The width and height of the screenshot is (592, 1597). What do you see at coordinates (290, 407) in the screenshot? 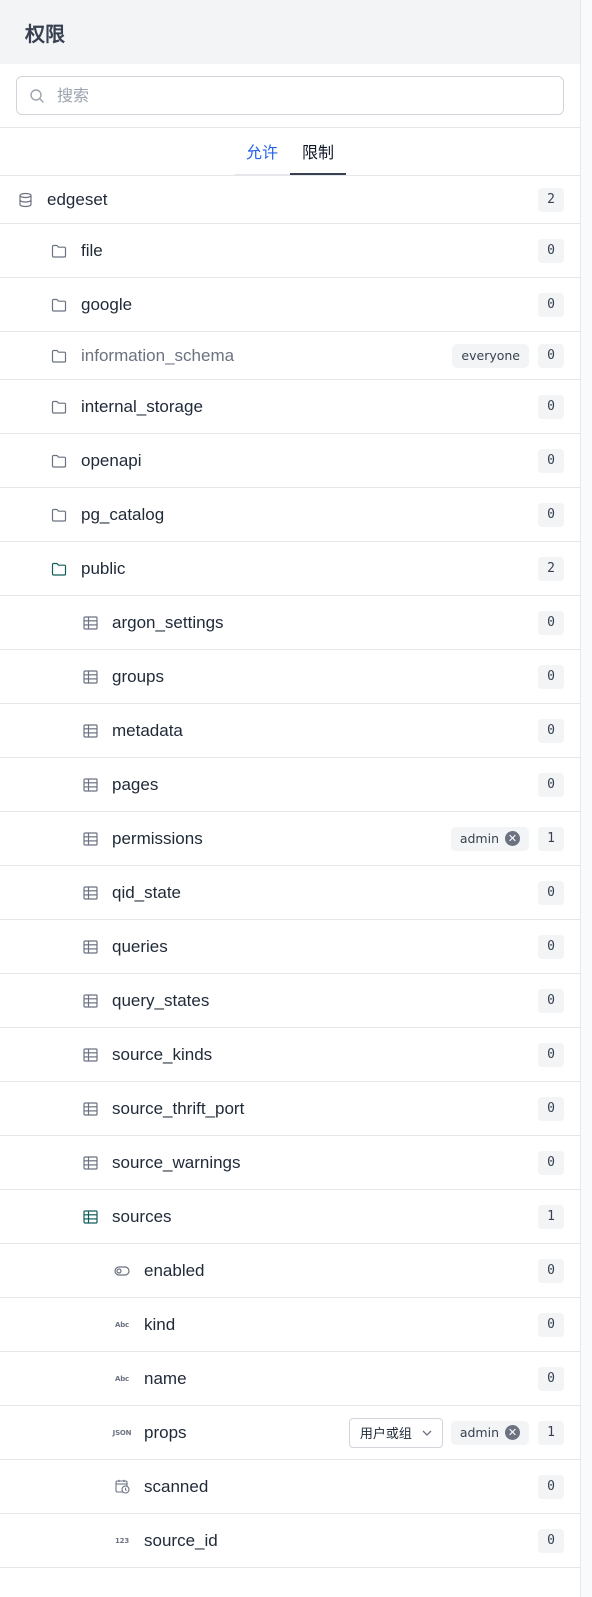
I see `tree-item-schema: internal_storage 0` at bounding box center [290, 407].